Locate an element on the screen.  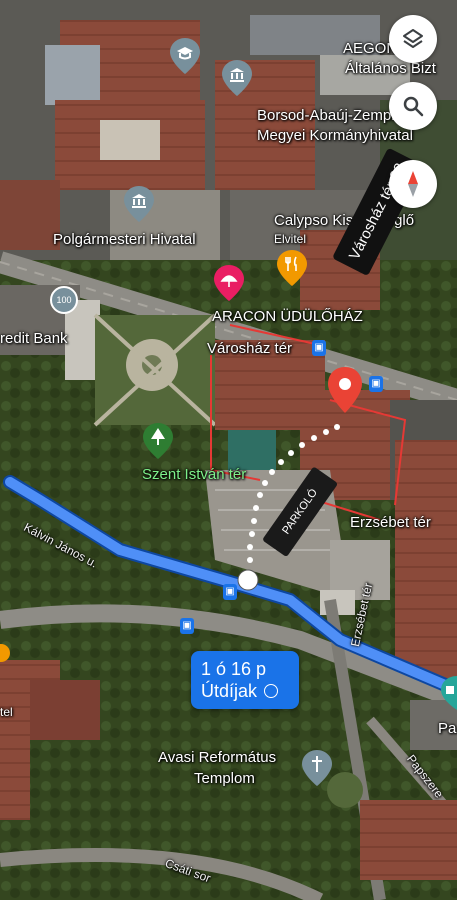
place-label-polgarmesteri: Polgármesteri Hivatal is located at coordinates (124, 239).